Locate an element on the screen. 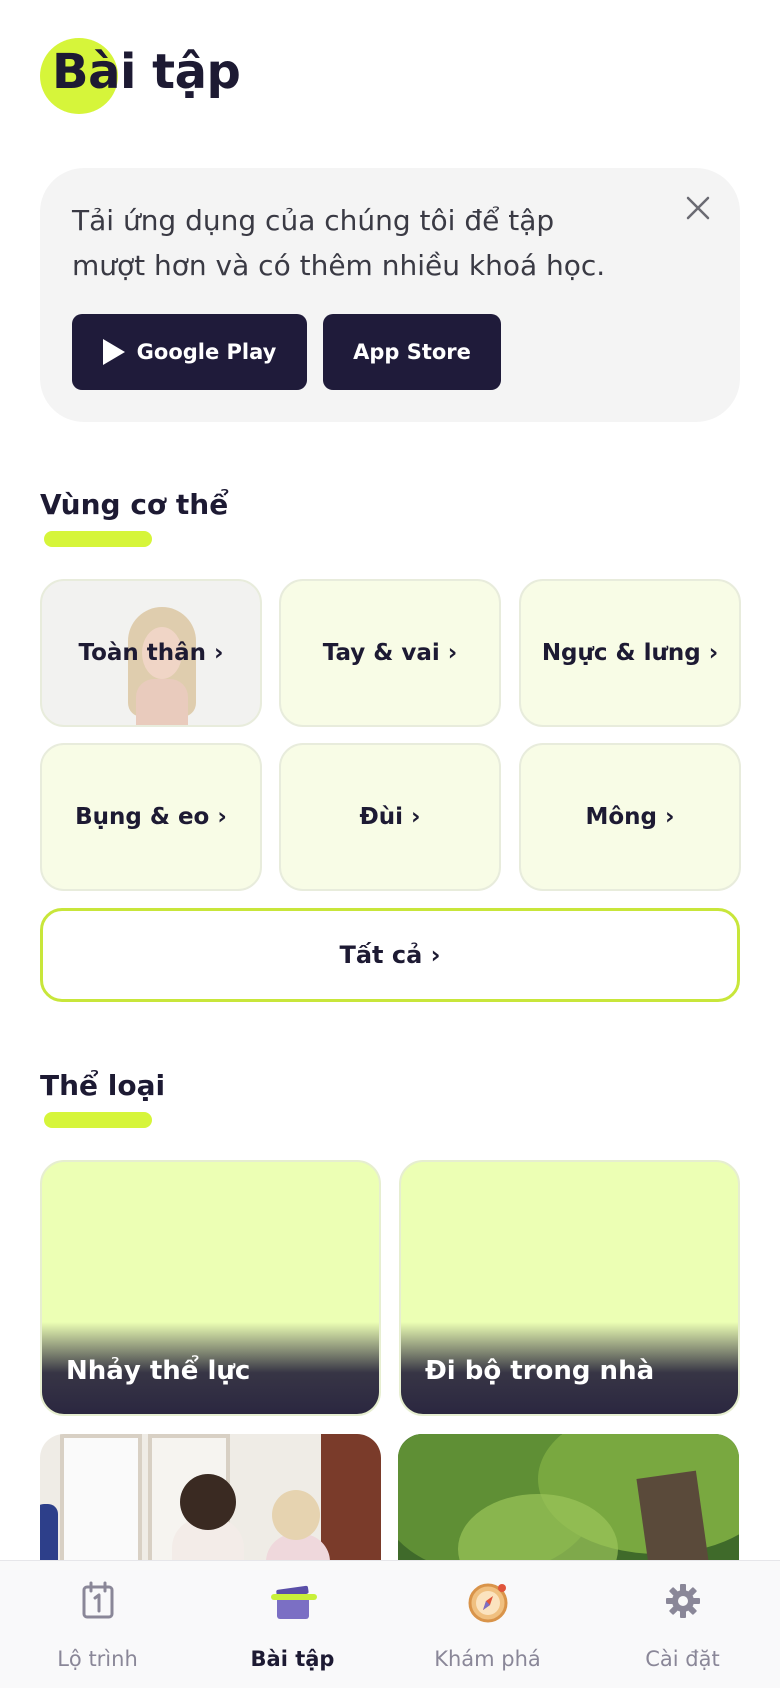  body-zone-card-full-body: Toàn thân › is located at coordinates (151, 653).